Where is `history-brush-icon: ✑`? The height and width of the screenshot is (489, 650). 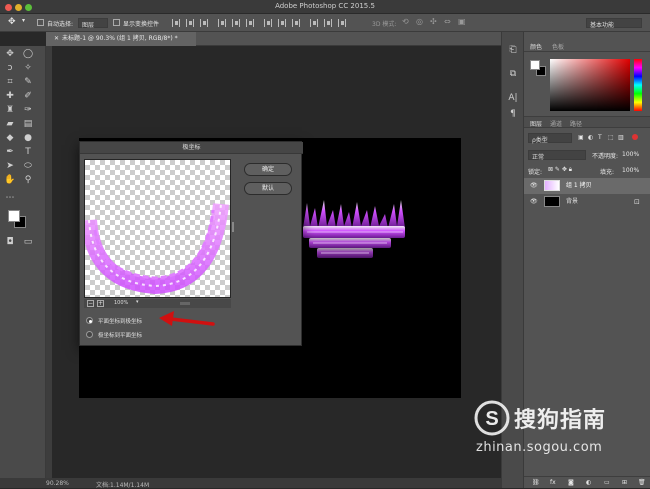 history-brush-icon: ✑ is located at coordinates (28, 110).